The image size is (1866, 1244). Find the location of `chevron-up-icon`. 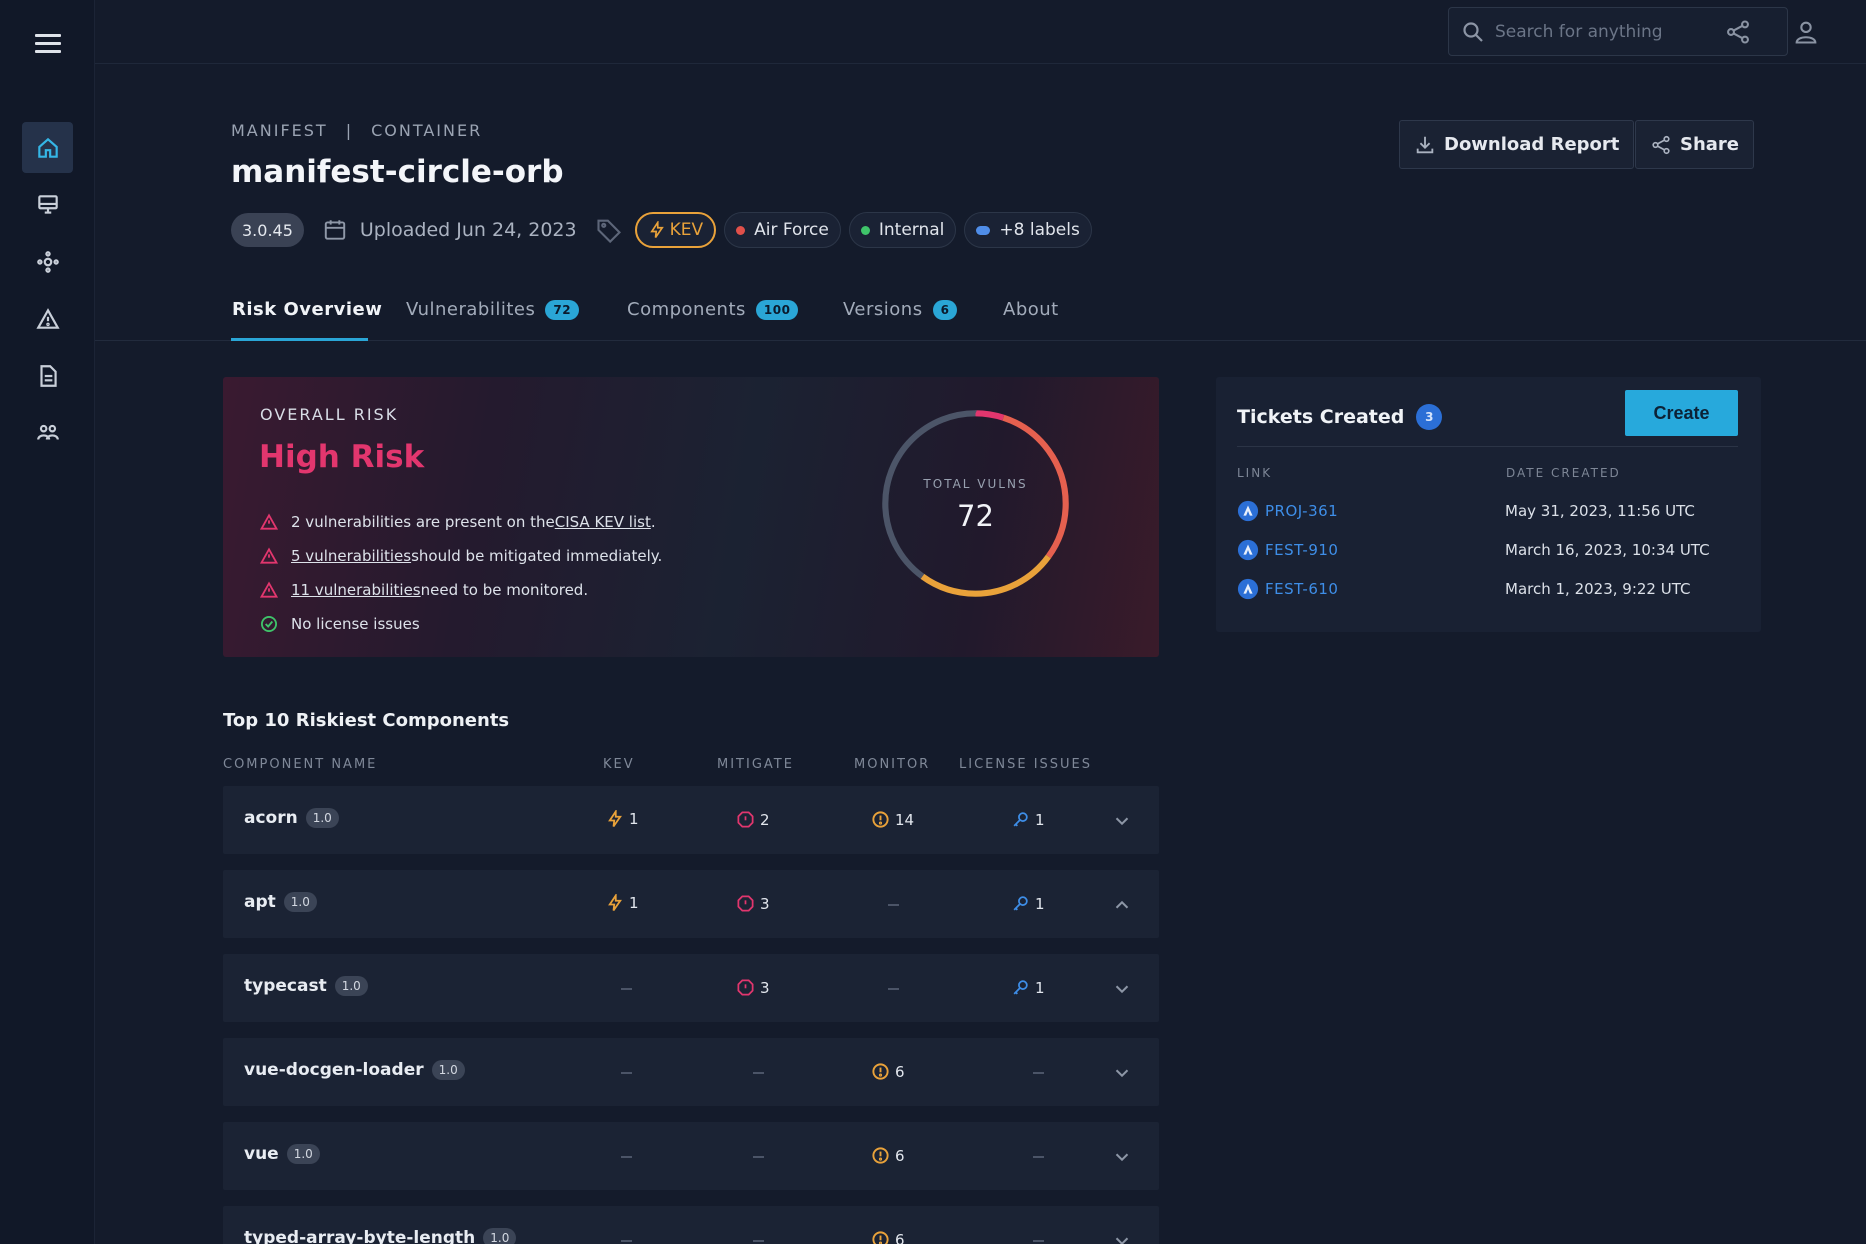

chevron-up-icon is located at coordinates (1122, 905).